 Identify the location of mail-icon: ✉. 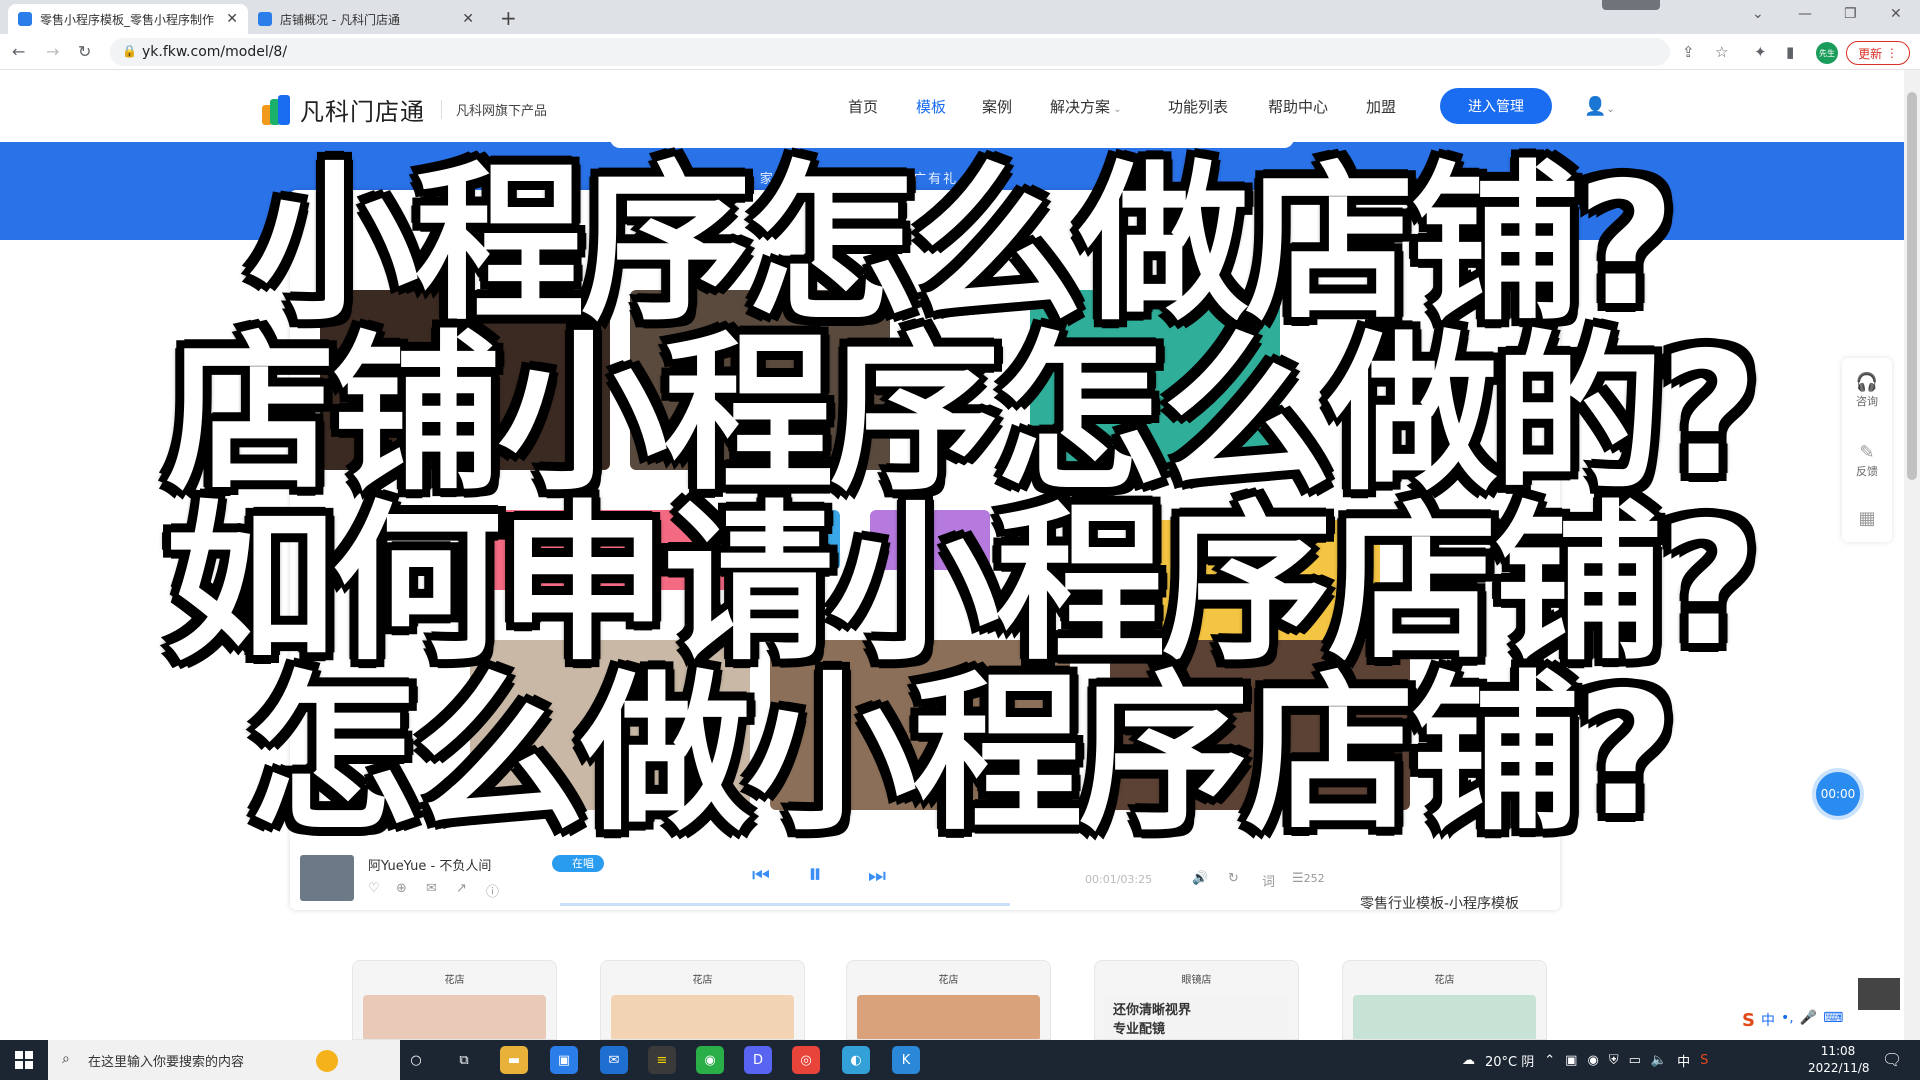
(614, 1060).